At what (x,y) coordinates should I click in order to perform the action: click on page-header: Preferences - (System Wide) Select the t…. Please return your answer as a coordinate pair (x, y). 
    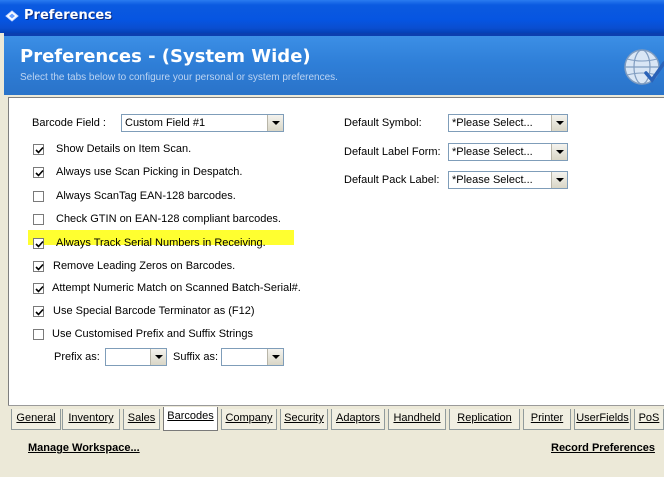
    Looking at the image, I should click on (334, 64).